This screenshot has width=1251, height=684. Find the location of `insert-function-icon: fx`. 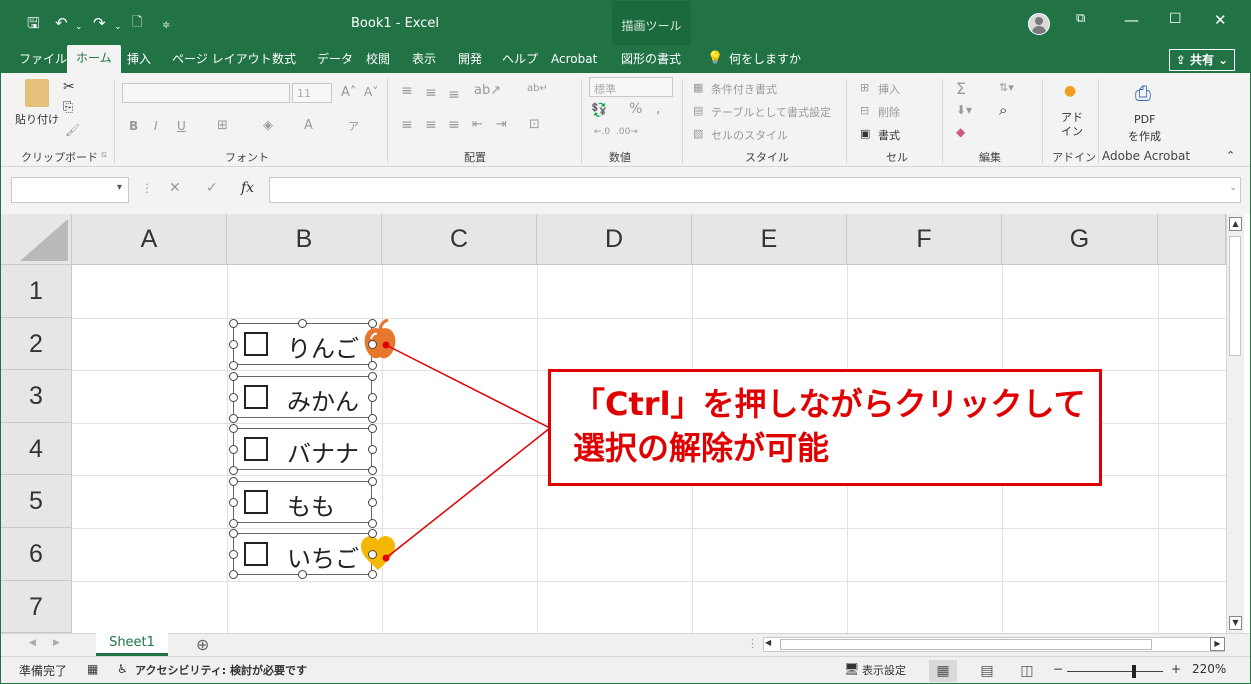

insert-function-icon: fx is located at coordinates (247, 188).